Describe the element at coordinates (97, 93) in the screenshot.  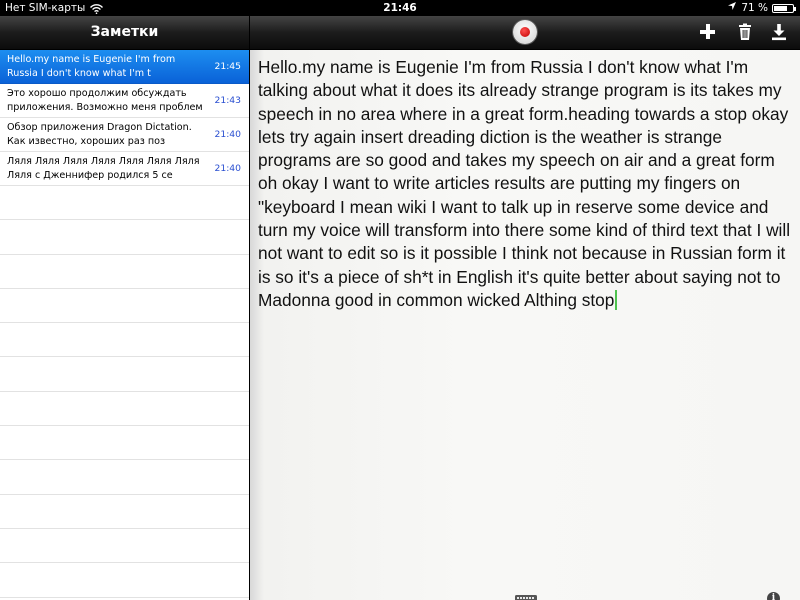
I see `note-preview-line: Это хорошо продолжим обсуждать` at that location.